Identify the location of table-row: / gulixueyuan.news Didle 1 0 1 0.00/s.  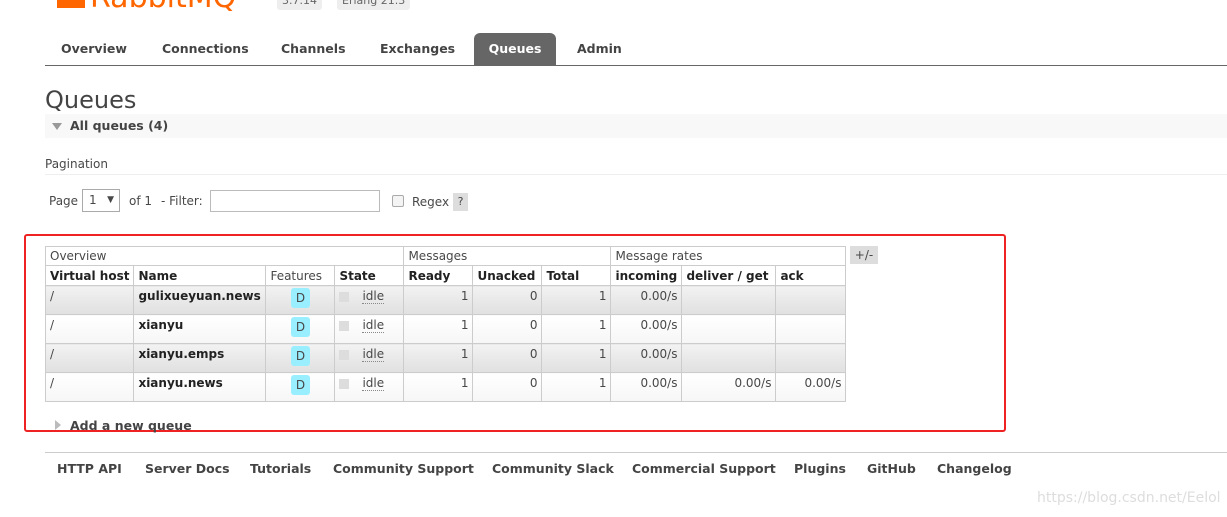
(445, 300).